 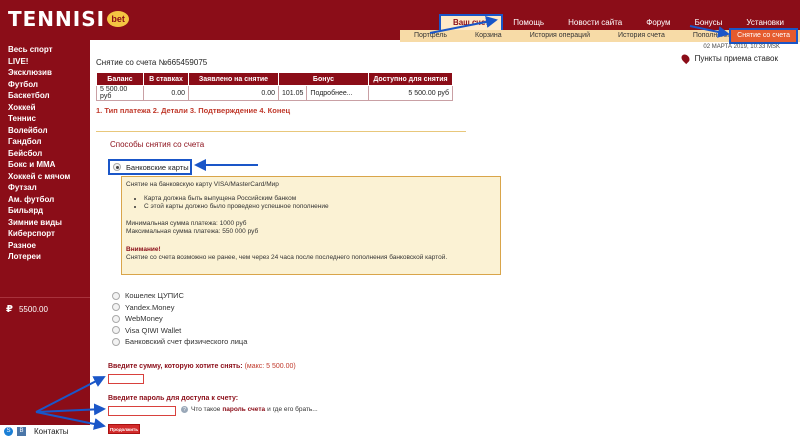 I want to click on topnav-forum: Форум, so click(x=658, y=23).